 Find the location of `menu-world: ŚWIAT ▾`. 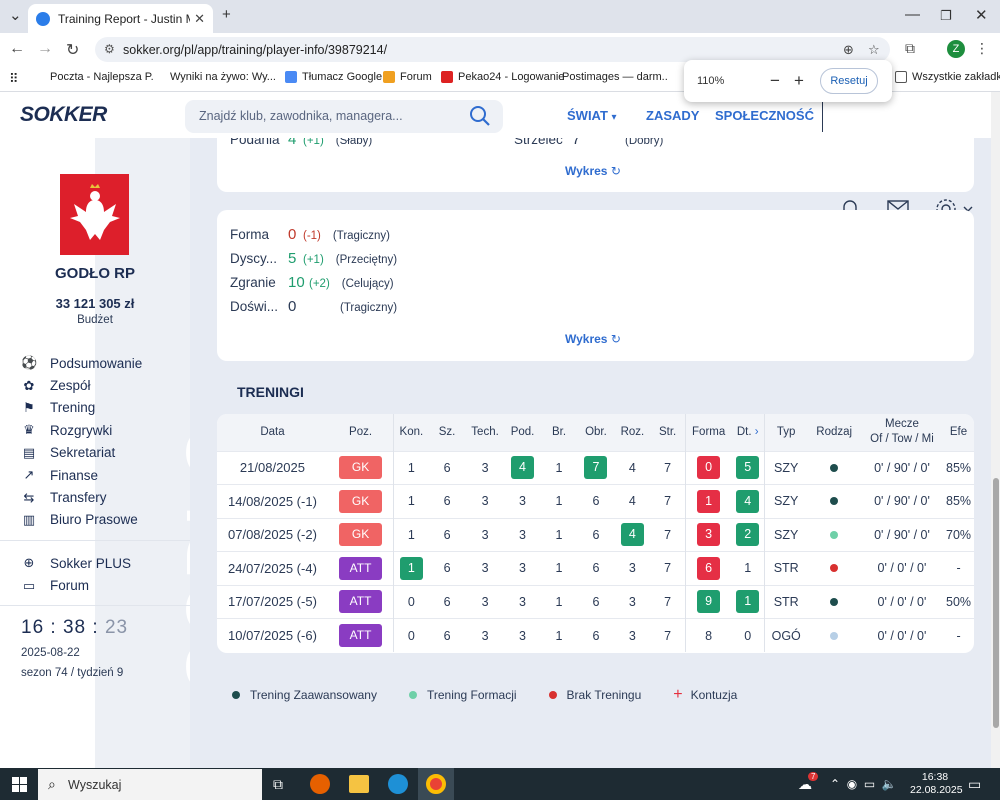

menu-world: ŚWIAT ▾ is located at coordinates (592, 115).